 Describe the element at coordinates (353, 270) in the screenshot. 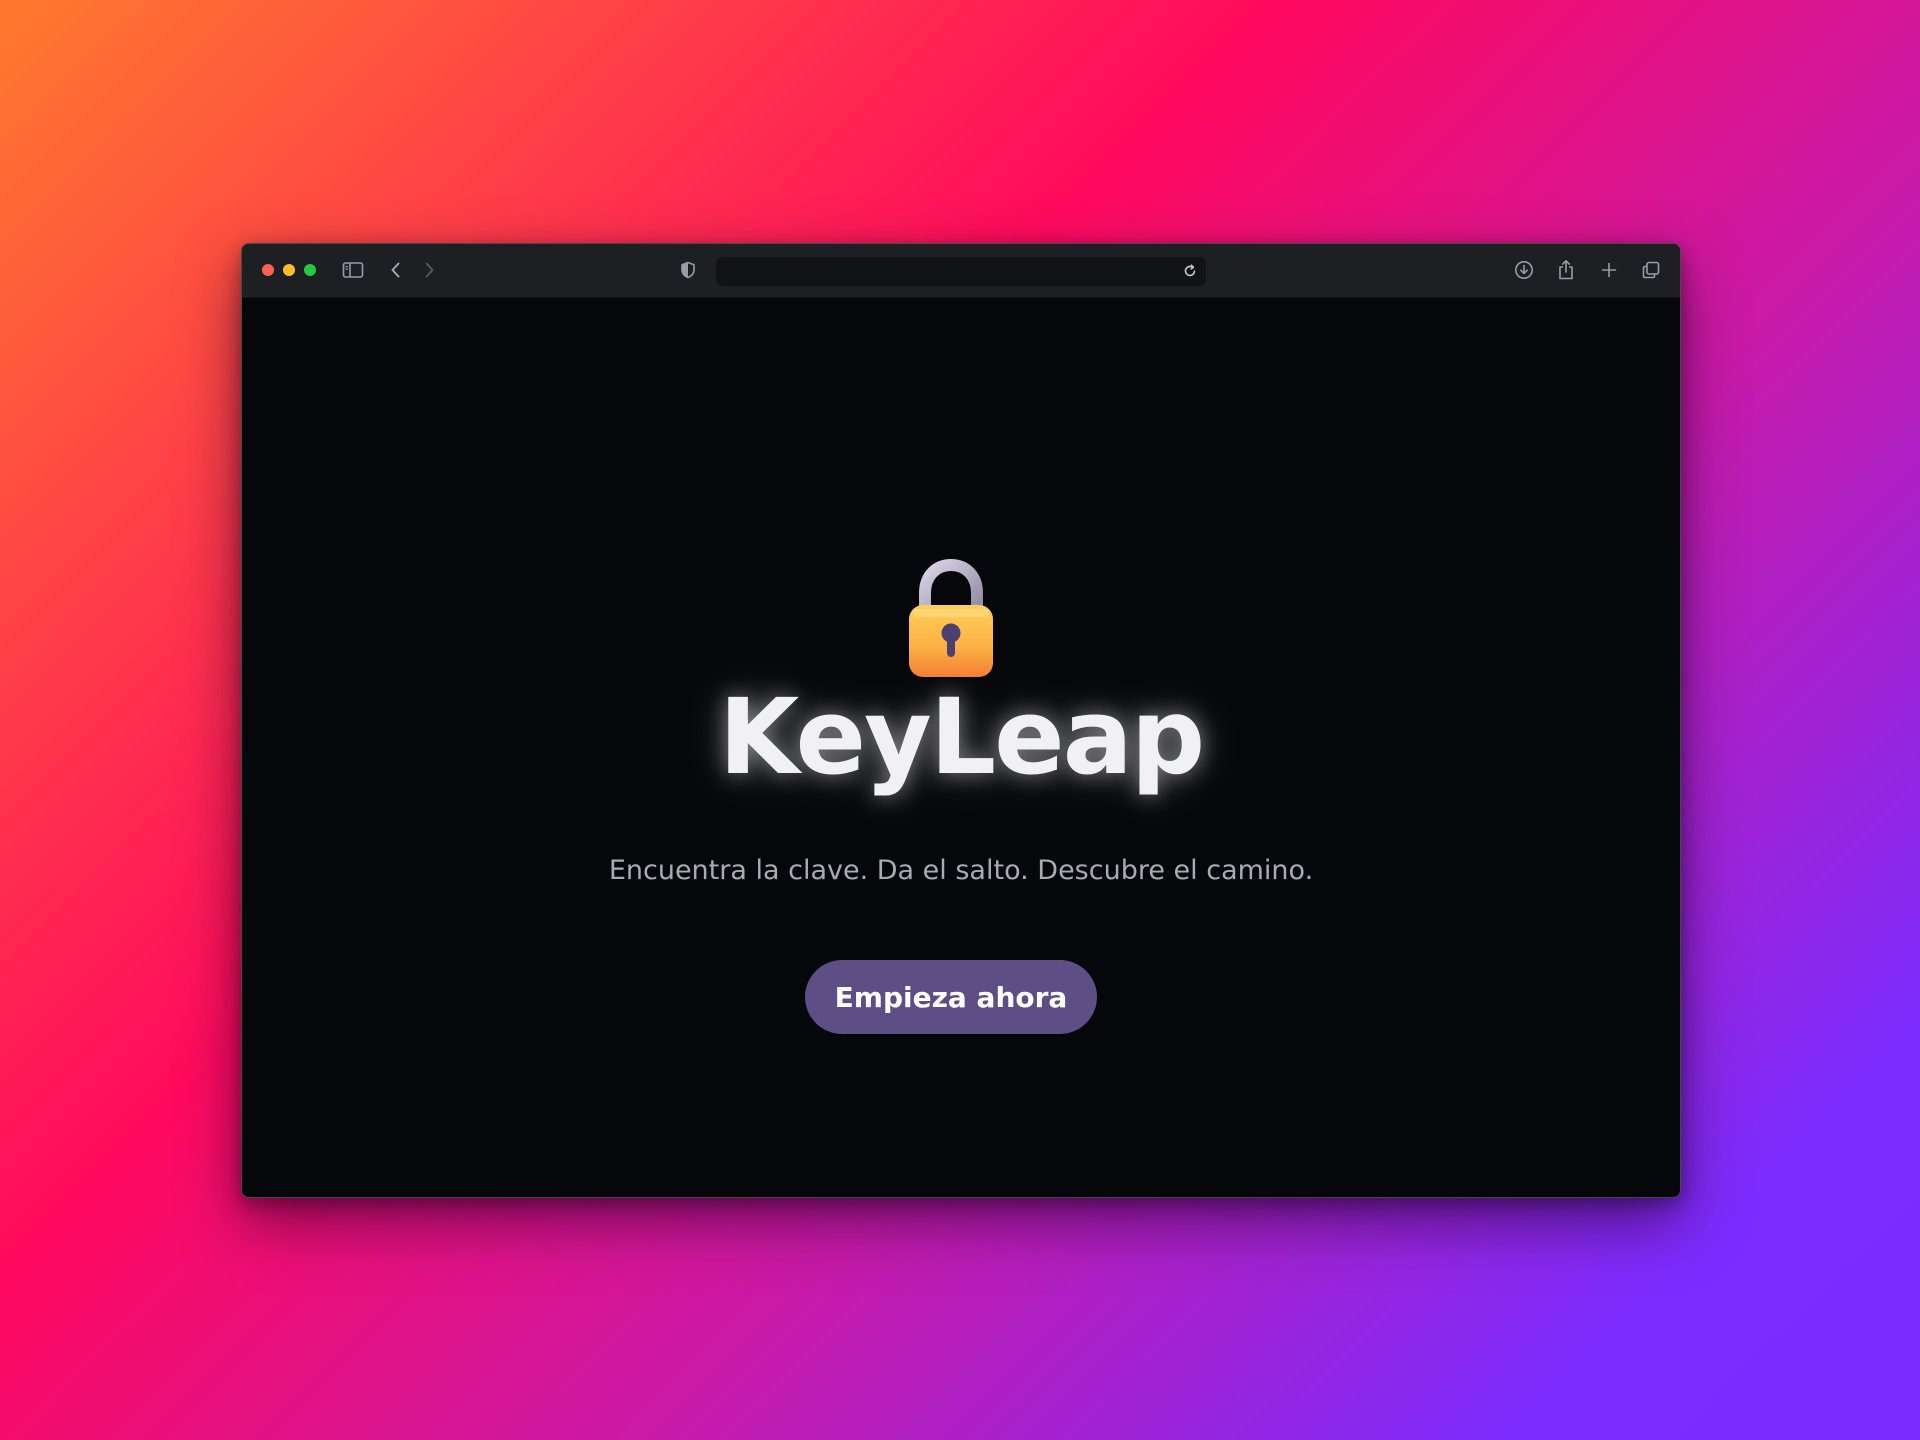

I see `sidebar-icon` at that location.